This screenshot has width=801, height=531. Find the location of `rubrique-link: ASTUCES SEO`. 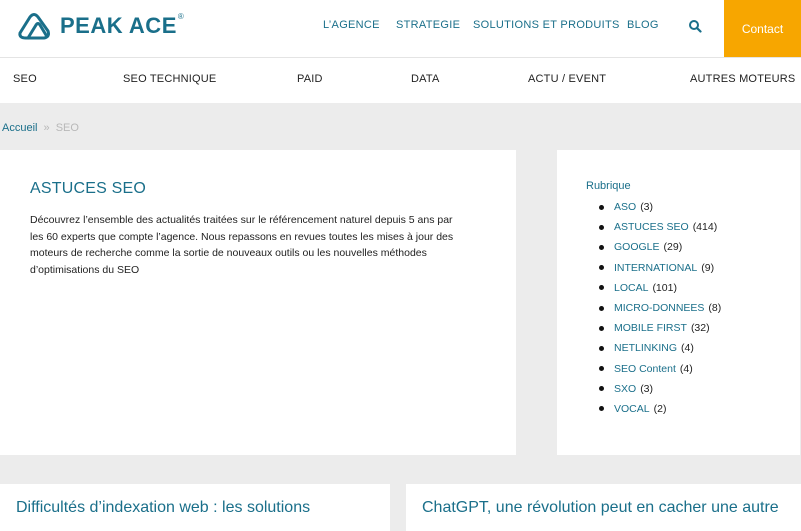

rubrique-link: ASTUCES SEO is located at coordinates (651, 227).